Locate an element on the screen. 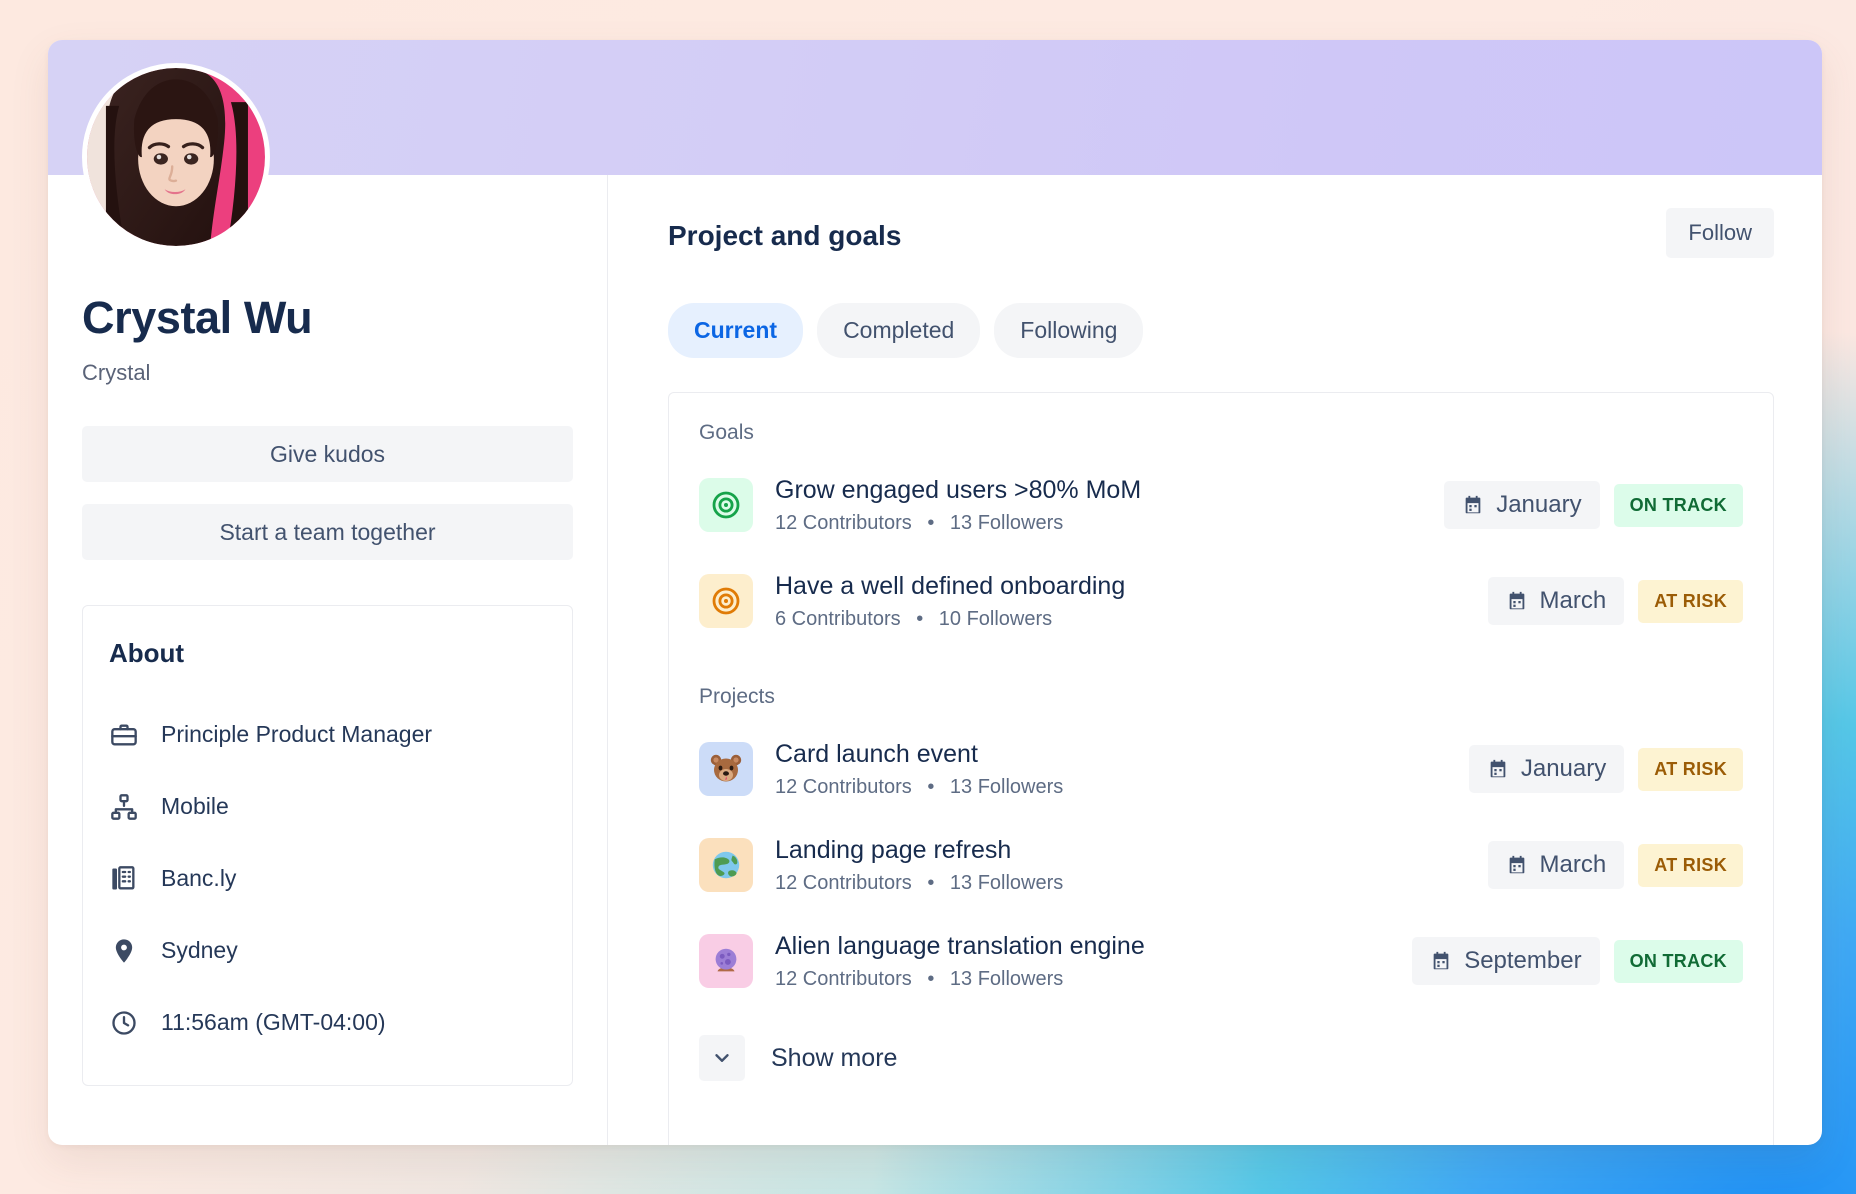  avatar is located at coordinates (176, 157).